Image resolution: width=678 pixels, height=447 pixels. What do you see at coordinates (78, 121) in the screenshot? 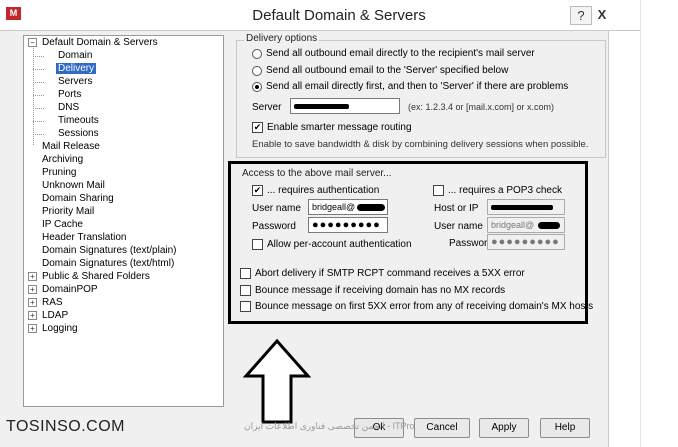
I see `tree-item-timeouts: Timeouts` at bounding box center [78, 121].